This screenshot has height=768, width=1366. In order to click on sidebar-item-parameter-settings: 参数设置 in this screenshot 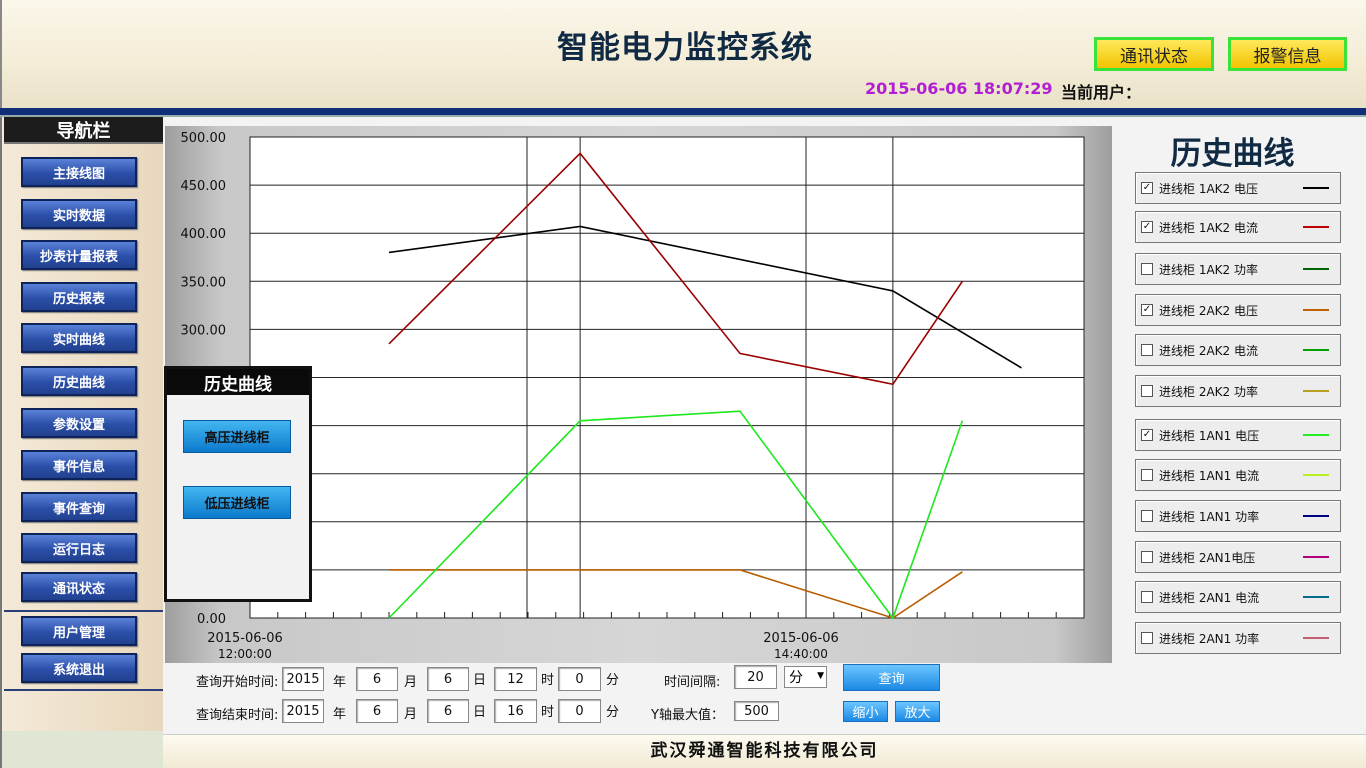, I will do `click(79, 423)`.